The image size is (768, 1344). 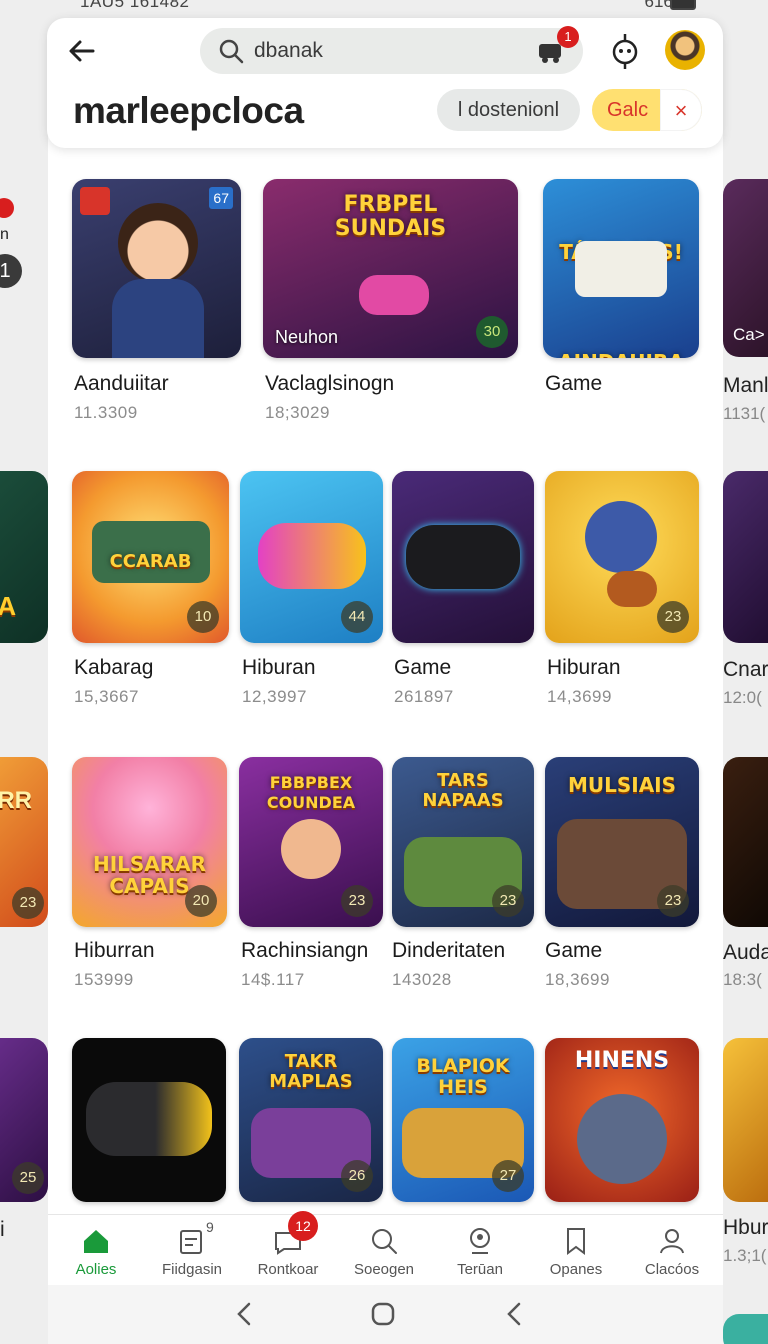 I want to click on system-nav-bar, so click(x=385, y=1314).